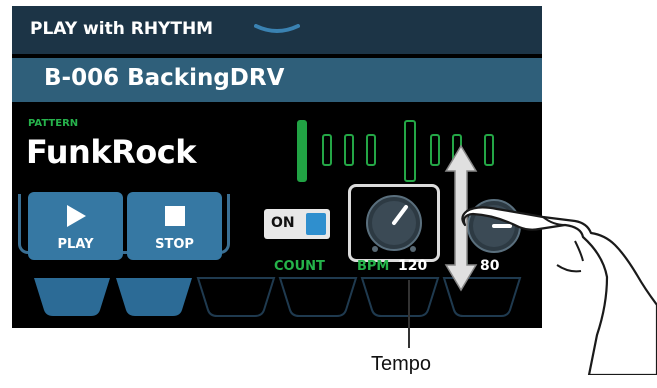  I want to click on count-toggle: ON, so click(297, 224).